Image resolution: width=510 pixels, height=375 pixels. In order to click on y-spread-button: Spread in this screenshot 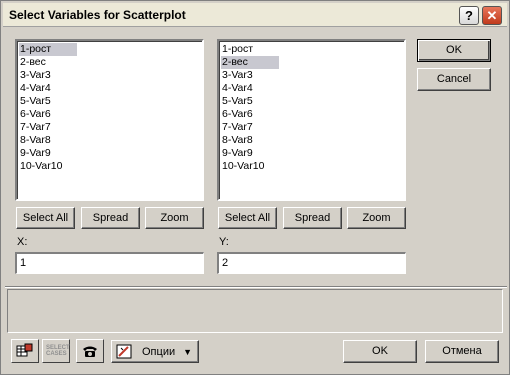, I will do `click(312, 218)`.